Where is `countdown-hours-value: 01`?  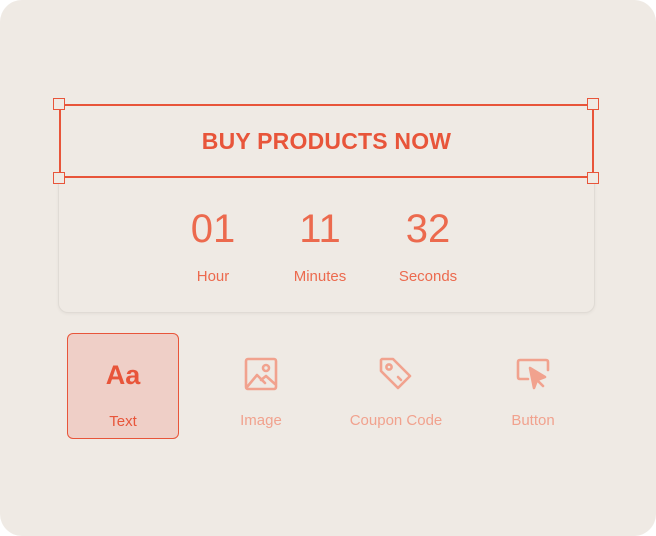 countdown-hours-value: 01 is located at coordinates (213, 229).